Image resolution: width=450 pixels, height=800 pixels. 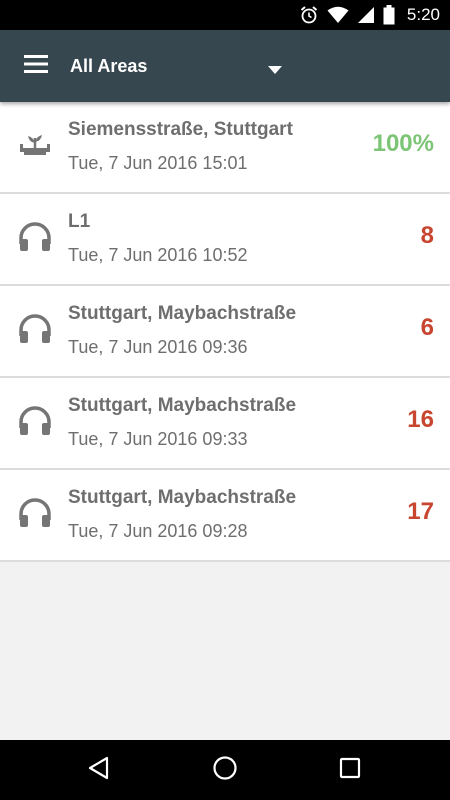 What do you see at coordinates (309, 15) in the screenshot?
I see `alarm-icon` at bounding box center [309, 15].